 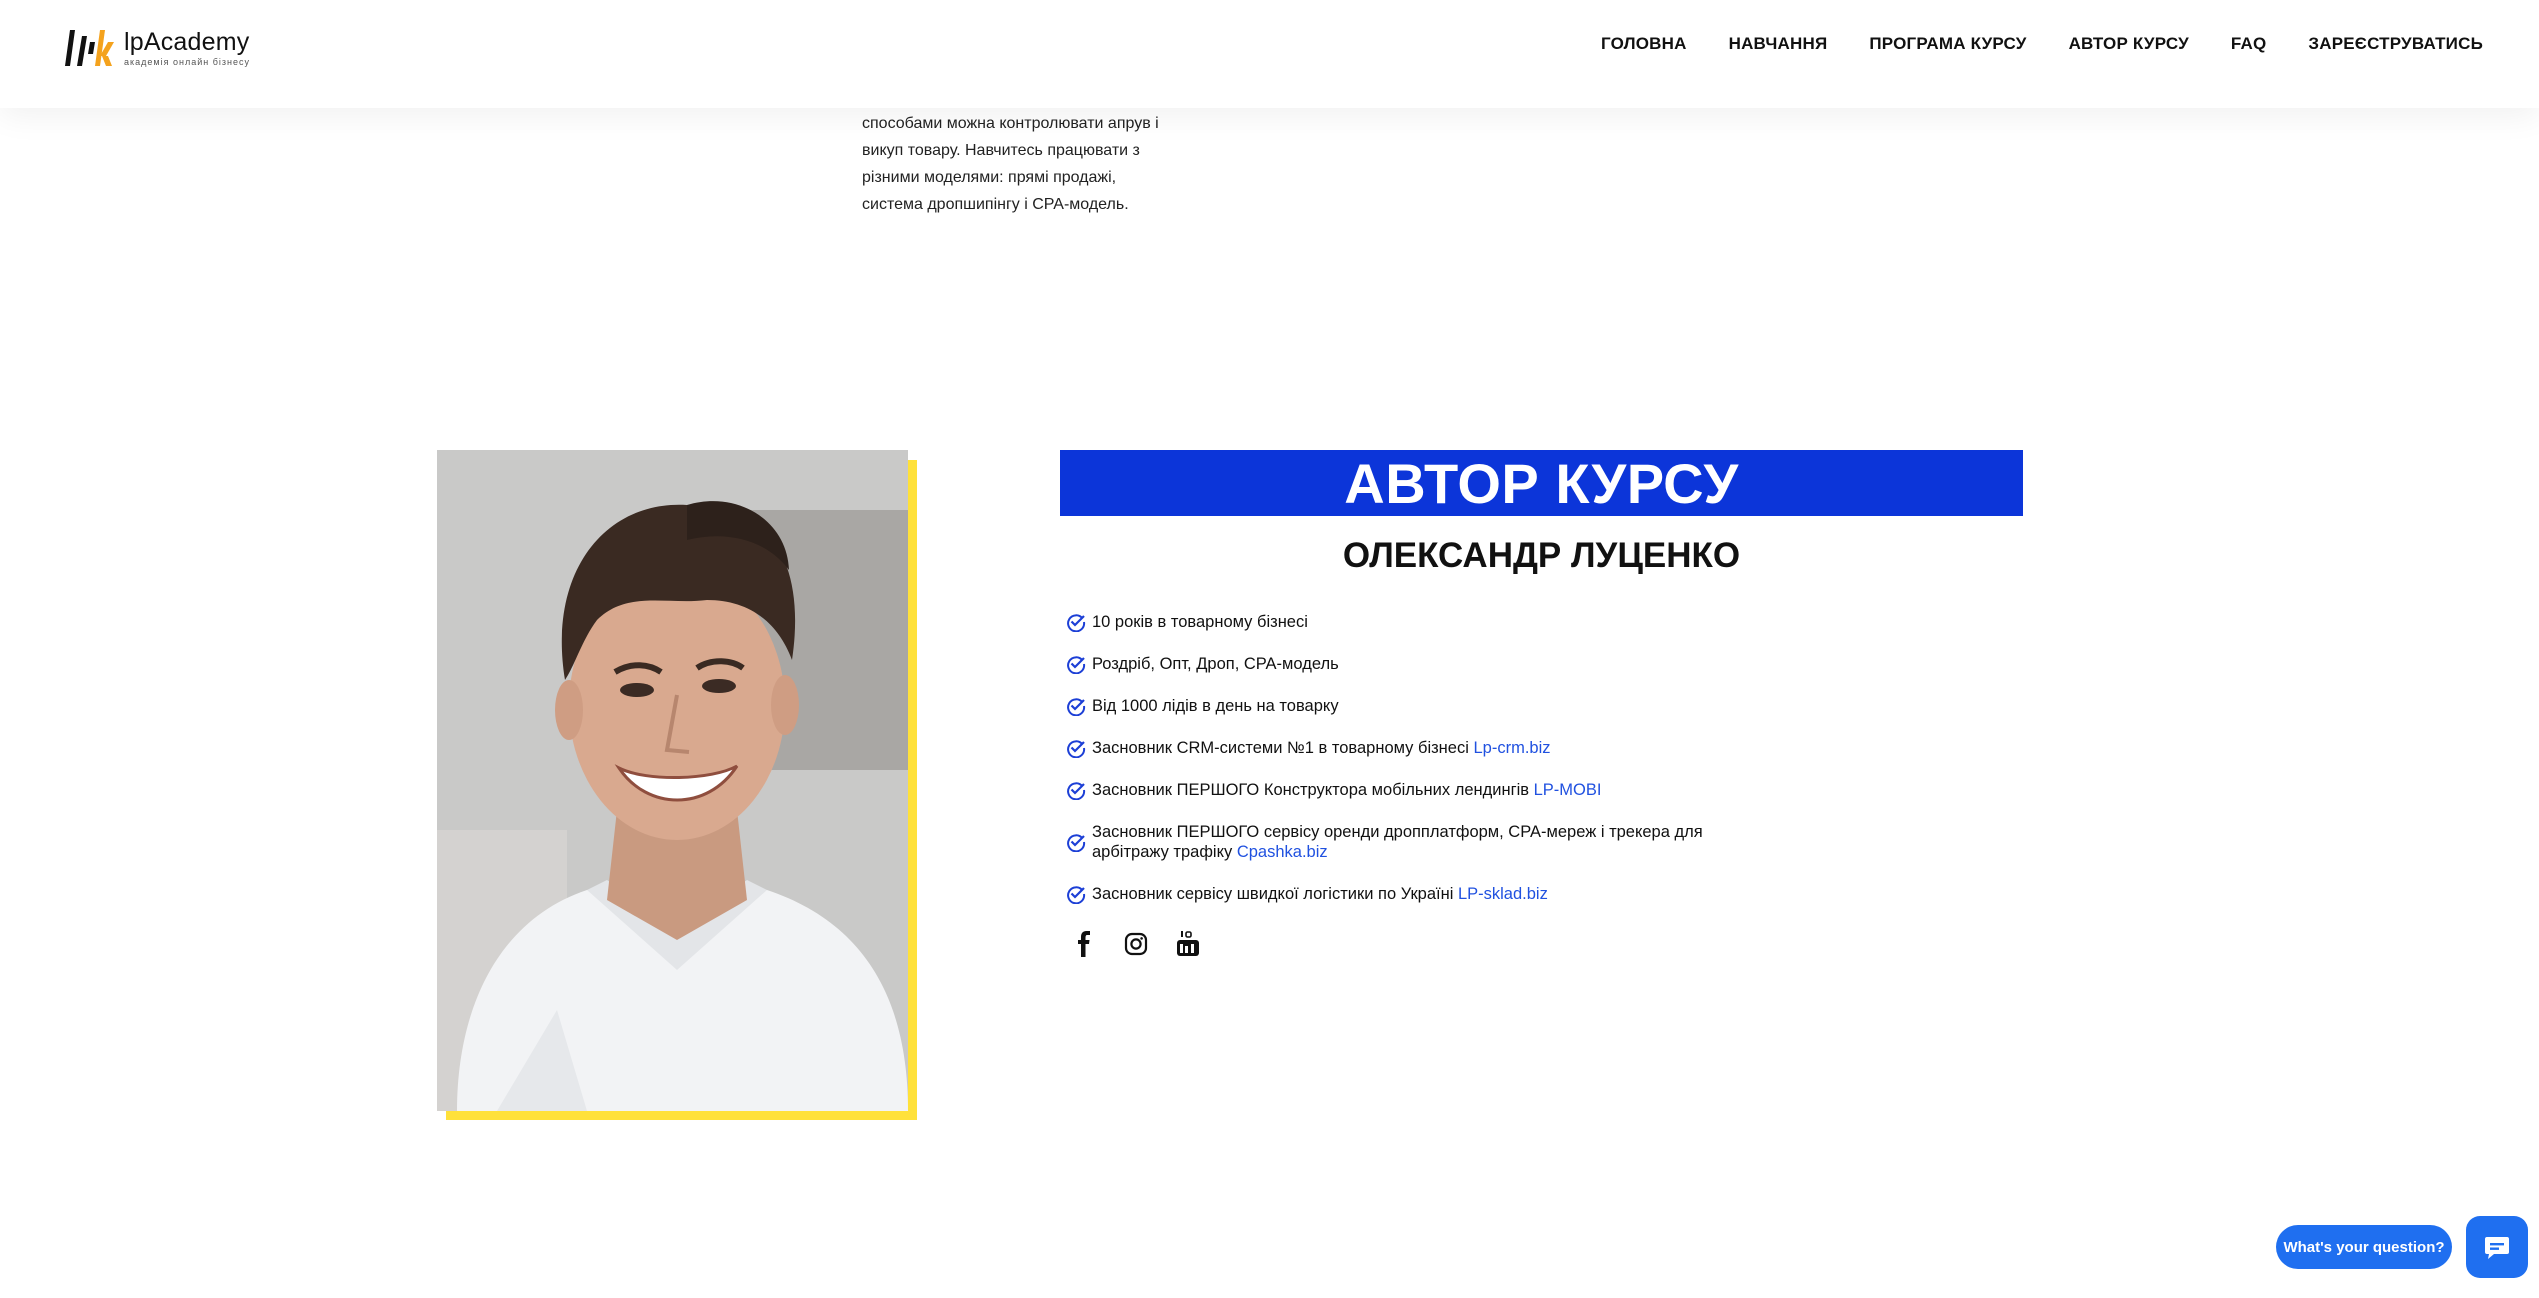 What do you see at coordinates (1511, 748) in the screenshot?
I see `lp-crm-link: Lp-crm.biz` at bounding box center [1511, 748].